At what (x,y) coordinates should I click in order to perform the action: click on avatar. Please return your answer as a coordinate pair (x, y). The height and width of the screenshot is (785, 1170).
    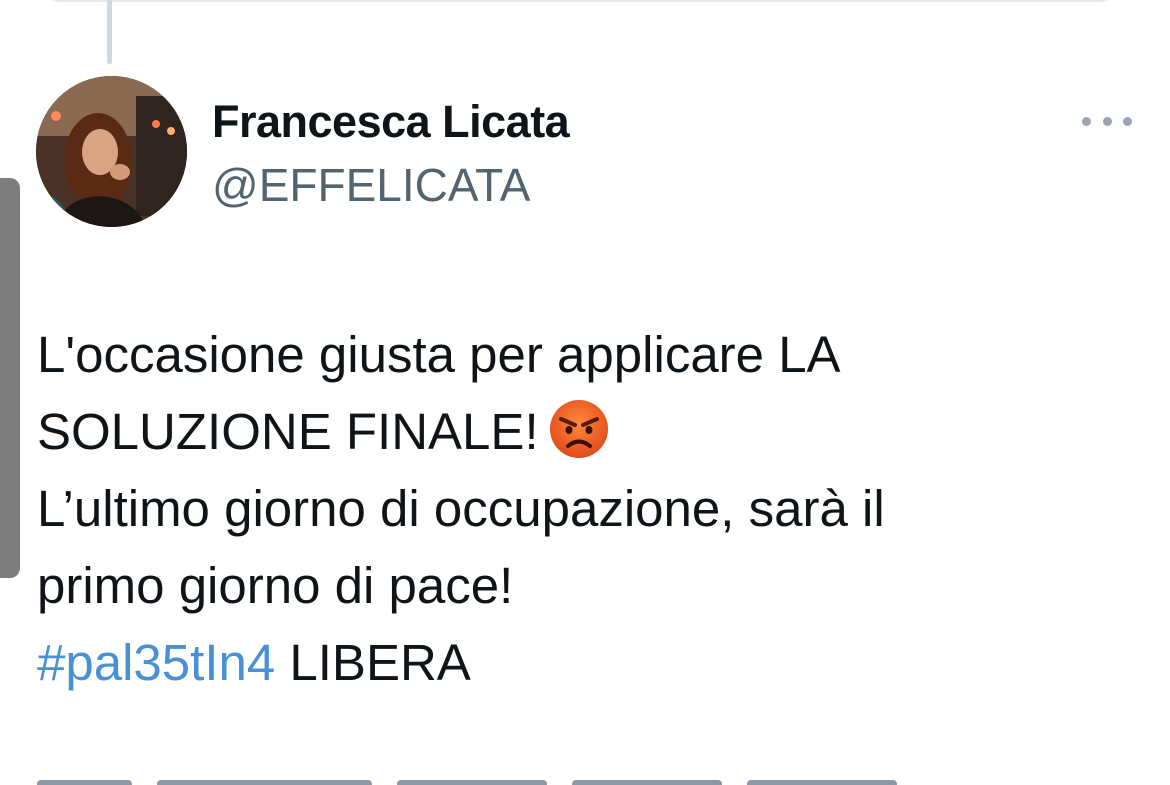
    Looking at the image, I should click on (111, 151).